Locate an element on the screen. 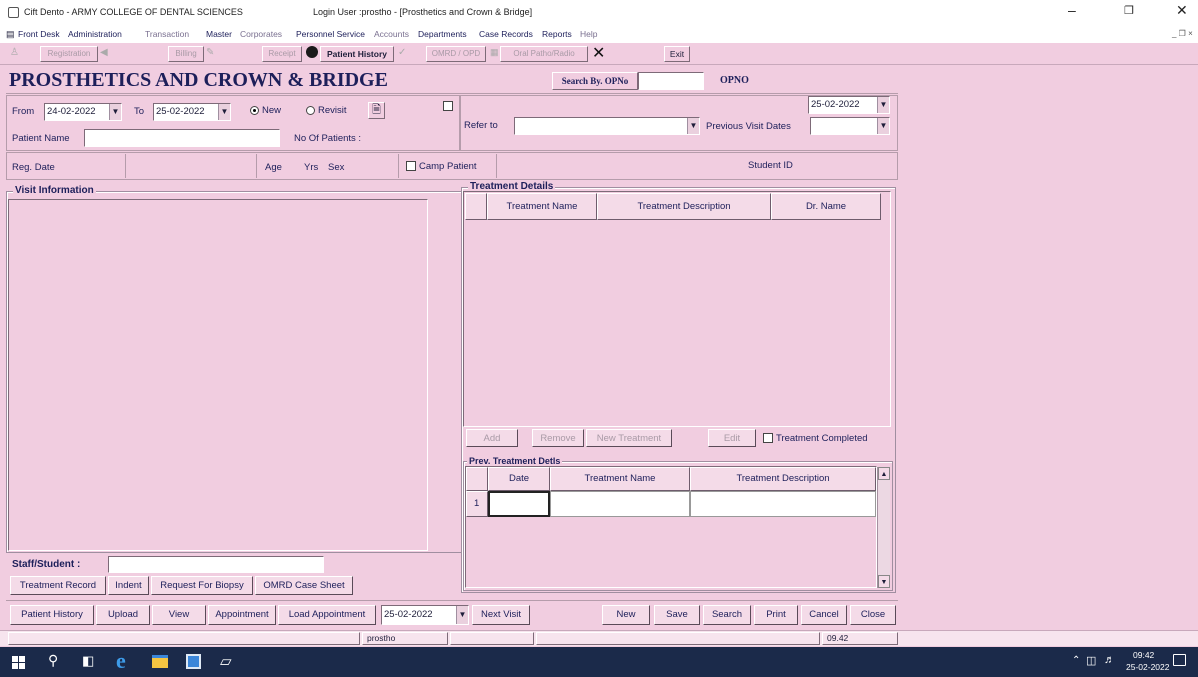  scroll-up-icon: ▲ is located at coordinates (884, 473).